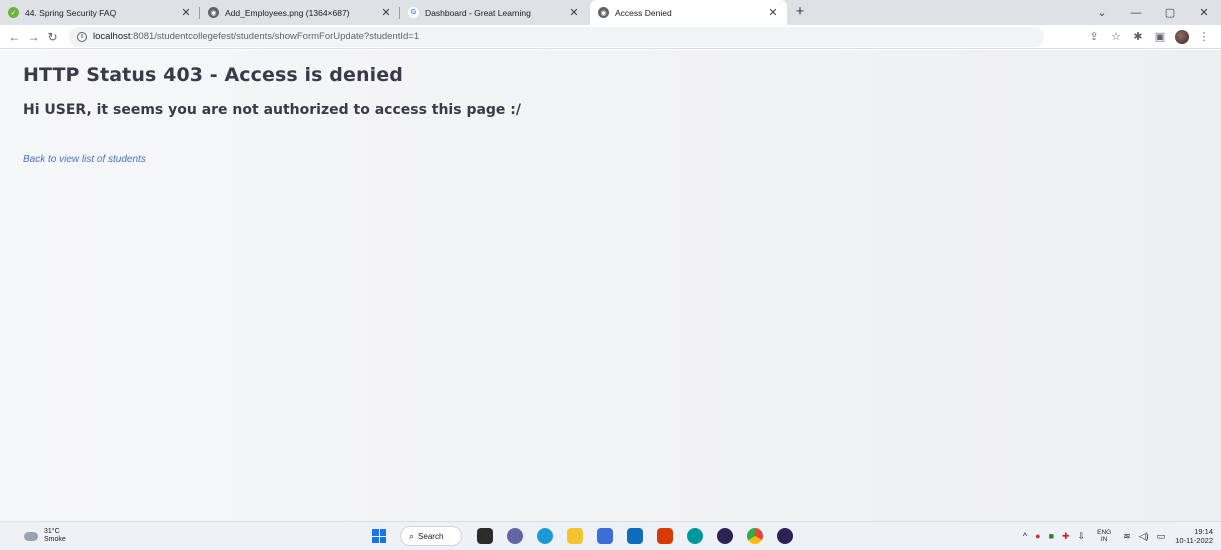 The image size is (1221, 550). What do you see at coordinates (688, 12) in the screenshot?
I see `tab-access-denied: ◉ Access Denied ✕` at bounding box center [688, 12].